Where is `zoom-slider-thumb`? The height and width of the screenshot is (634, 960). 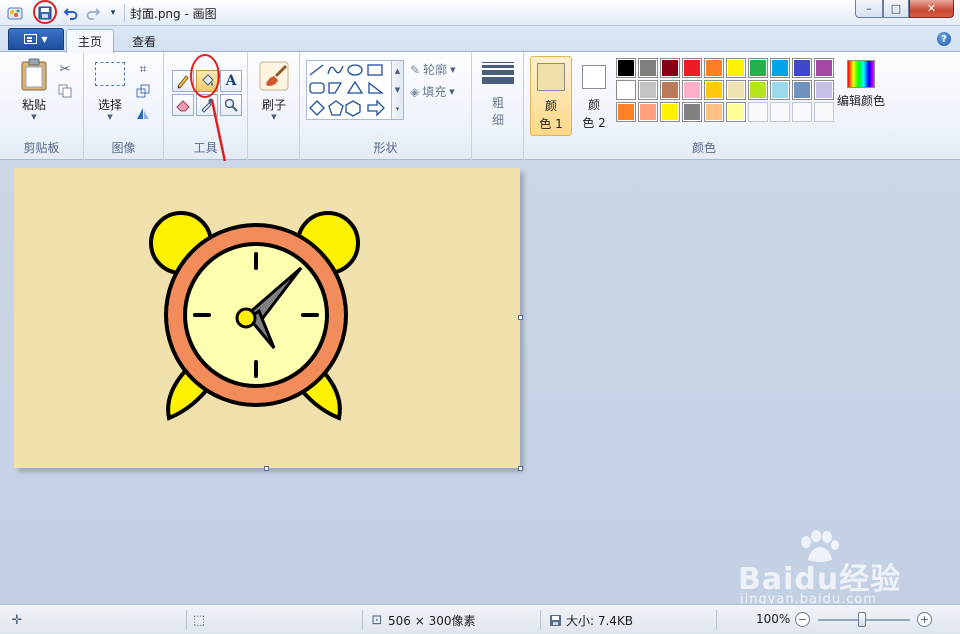
zoom-slider-thumb is located at coordinates (862, 619).